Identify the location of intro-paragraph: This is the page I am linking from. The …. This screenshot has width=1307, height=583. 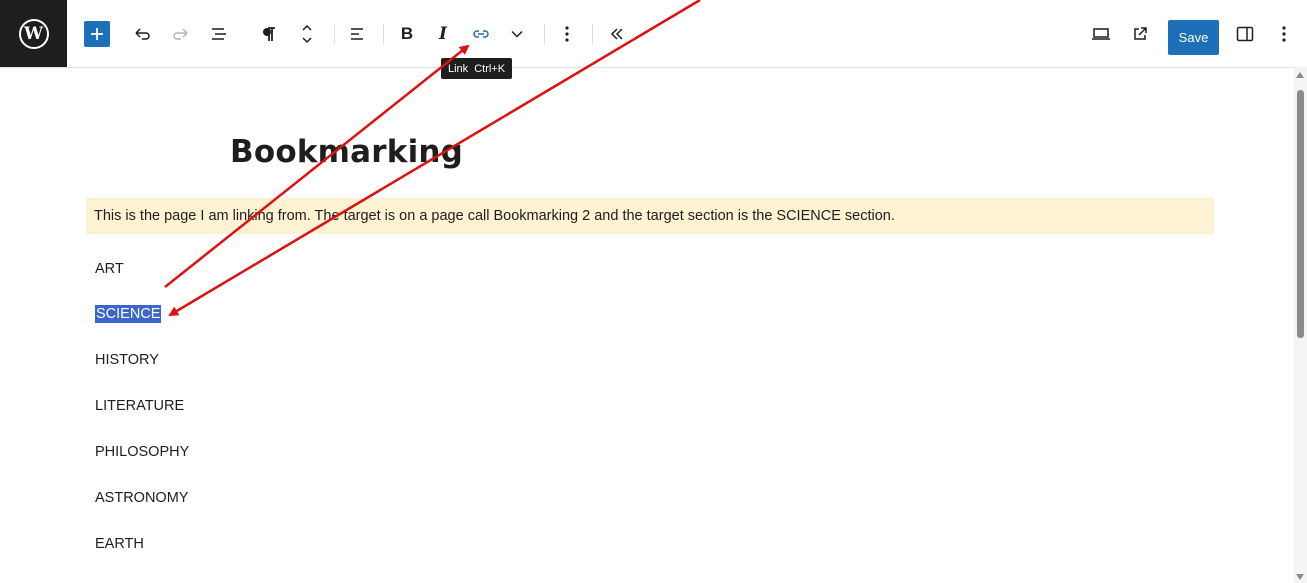
(650, 216).